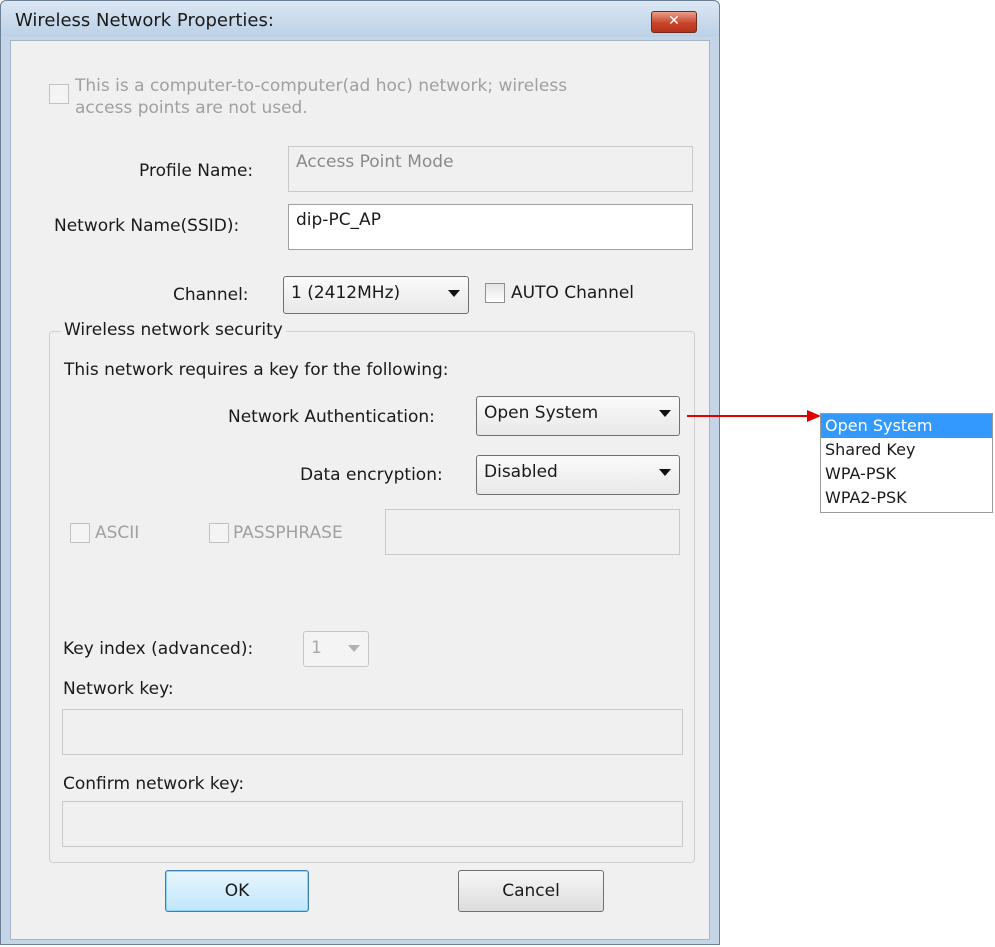 This screenshot has width=995, height=947. I want to click on ascii-label: ASCII, so click(117, 533).